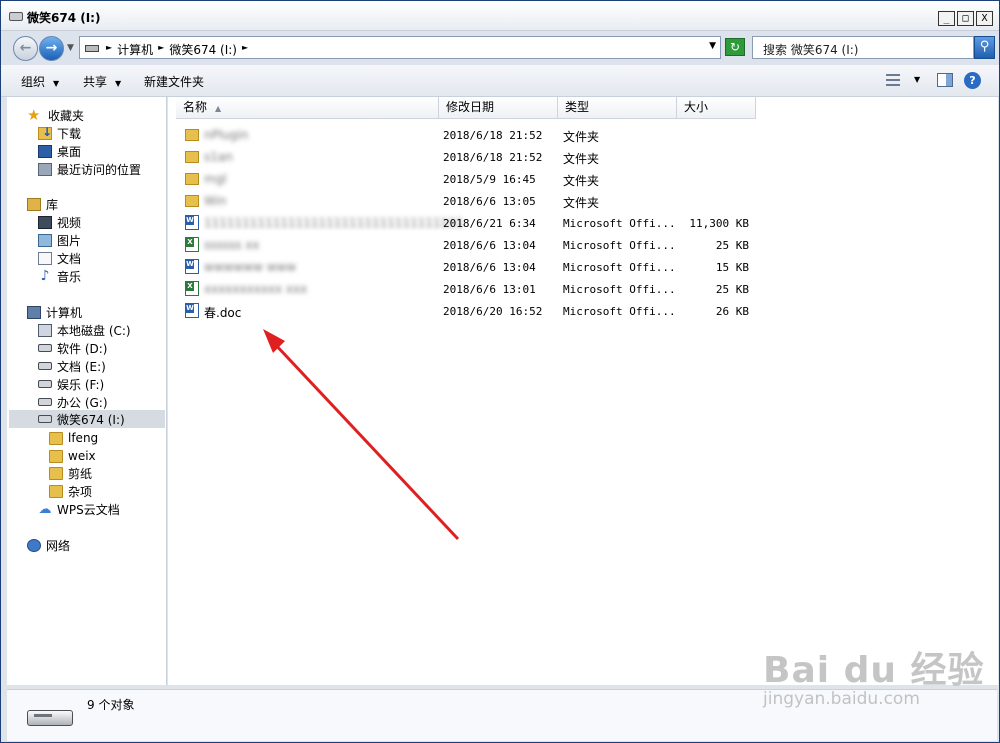  What do you see at coordinates (72, 456) in the screenshot?
I see `sidebar-item-folder-weix: weix` at bounding box center [72, 456].